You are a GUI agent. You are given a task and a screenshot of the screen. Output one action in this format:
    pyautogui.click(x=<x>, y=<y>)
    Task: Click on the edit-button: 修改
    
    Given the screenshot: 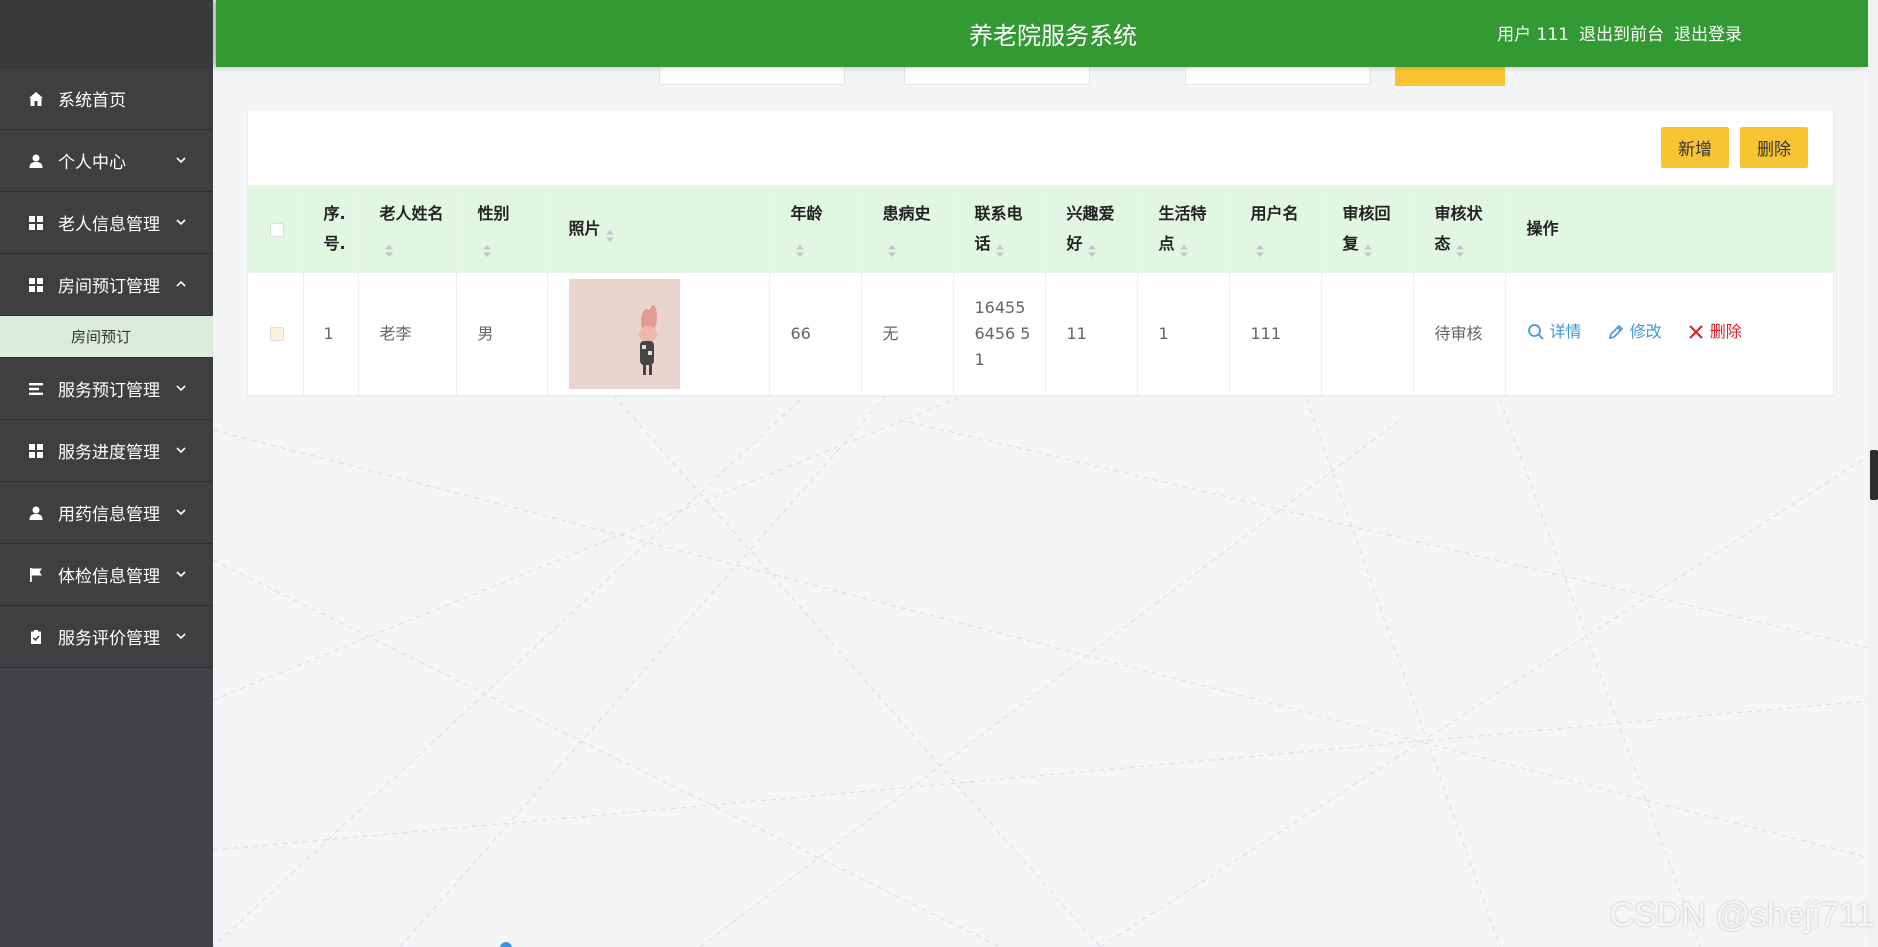 What is the action you would take?
    pyautogui.click(x=1634, y=332)
    